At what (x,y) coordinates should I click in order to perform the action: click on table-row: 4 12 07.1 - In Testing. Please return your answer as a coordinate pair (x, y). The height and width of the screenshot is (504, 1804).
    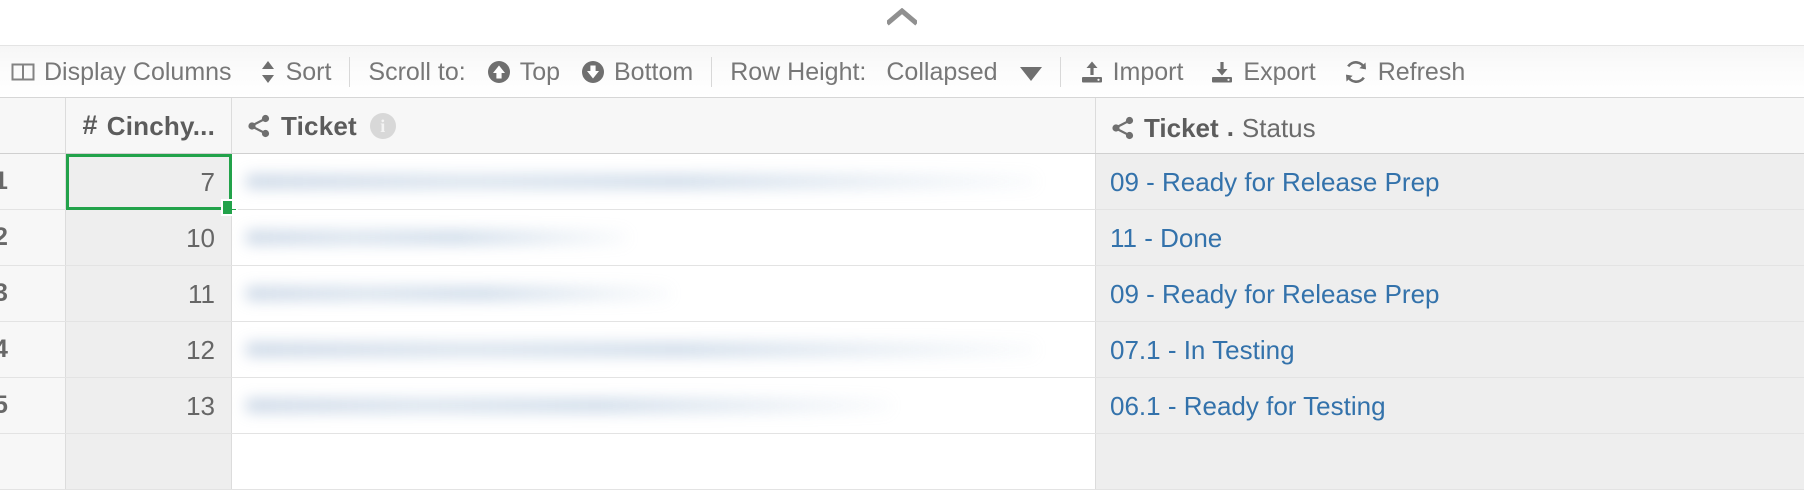
    Looking at the image, I should click on (902, 350).